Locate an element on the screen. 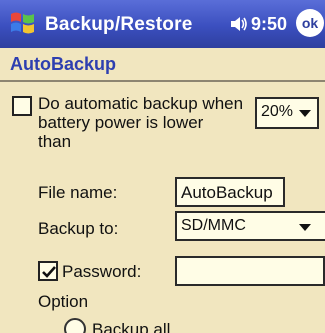 The height and width of the screenshot is (333, 325). backup-to-value: SD/MMC is located at coordinates (213, 225).